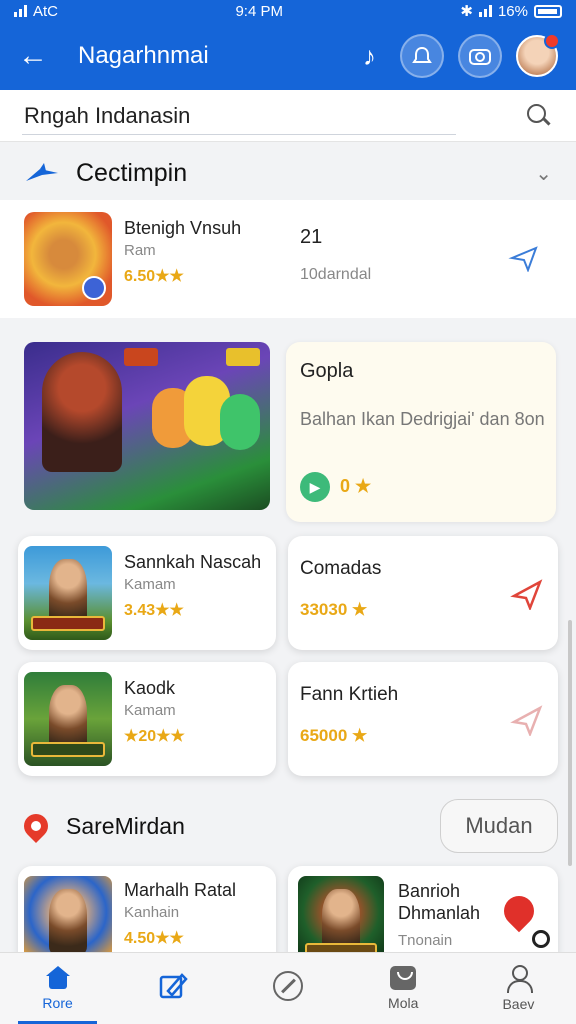 The height and width of the screenshot is (1024, 576). I want to click on play-store-icon: ▶, so click(315, 487).